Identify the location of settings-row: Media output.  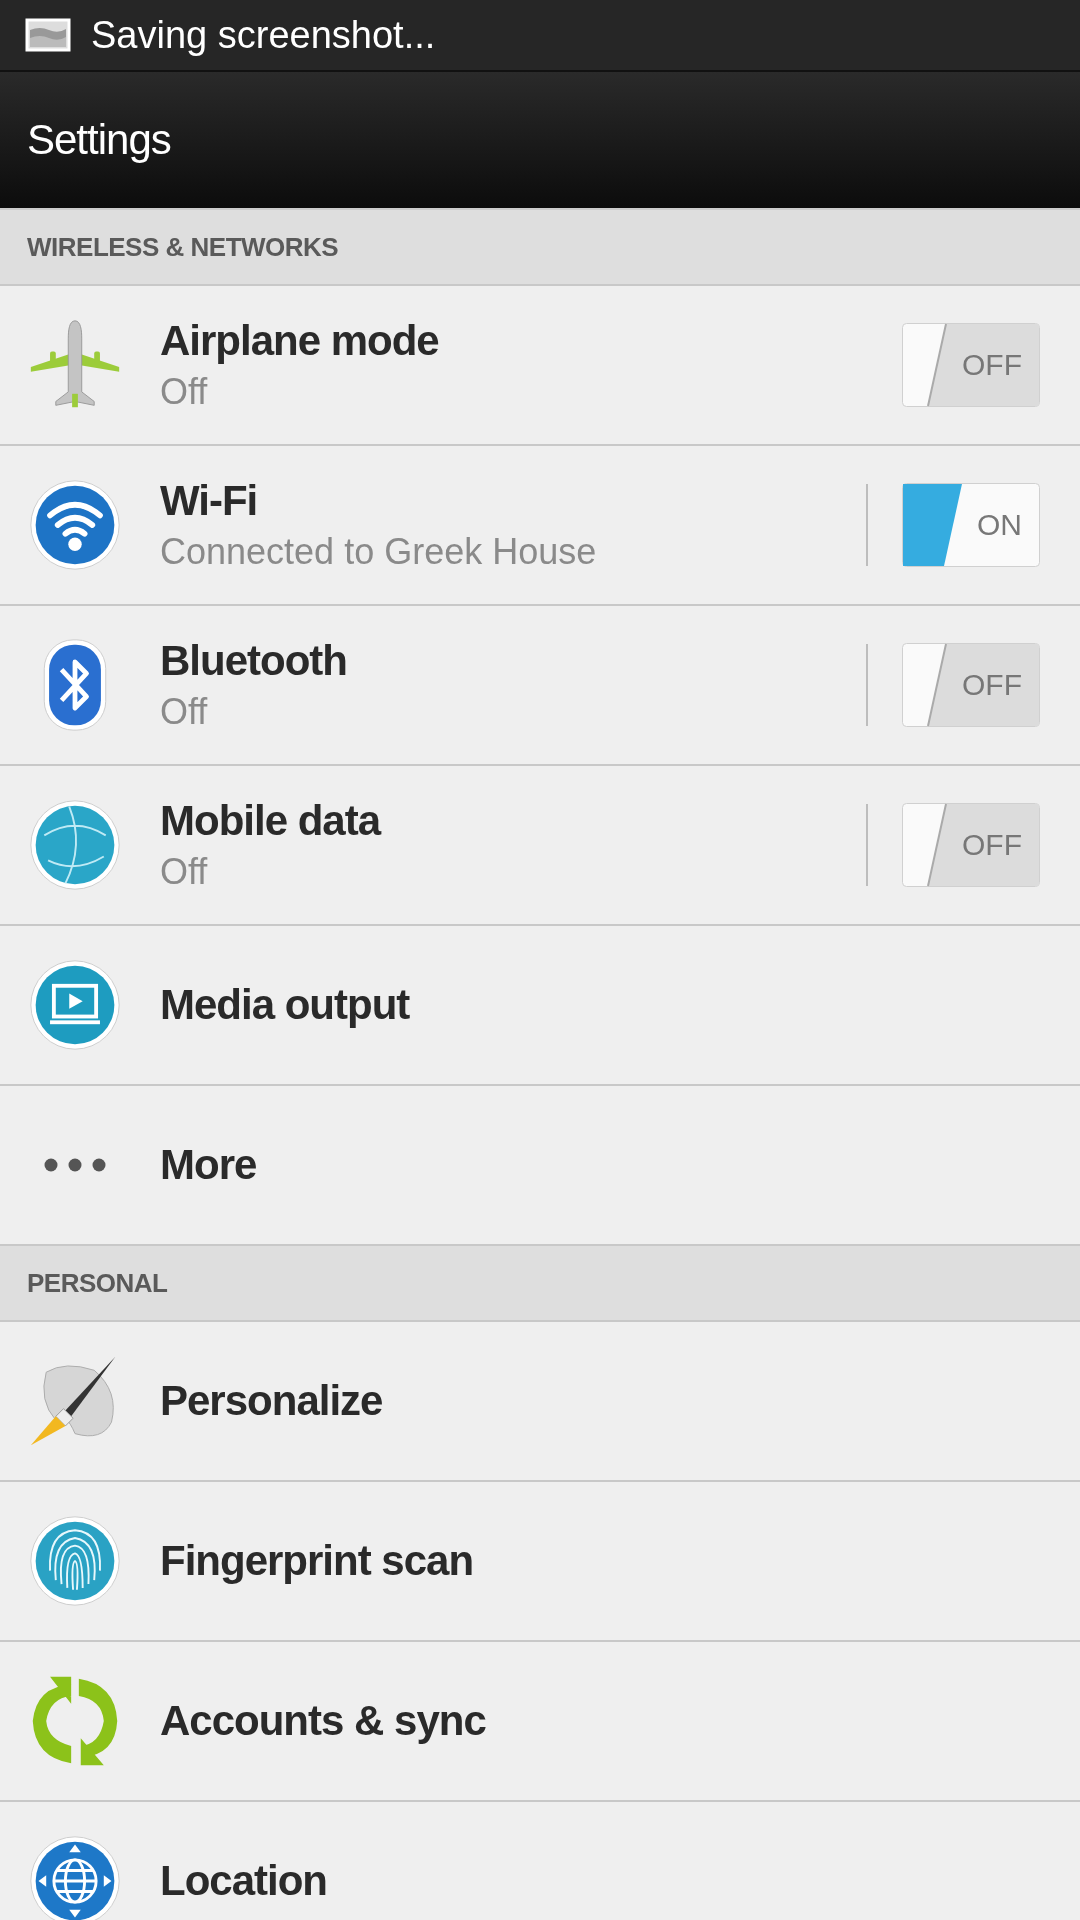
(540, 1006).